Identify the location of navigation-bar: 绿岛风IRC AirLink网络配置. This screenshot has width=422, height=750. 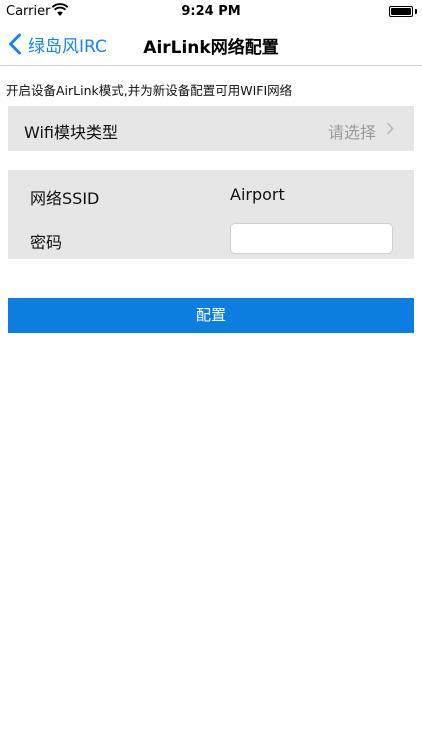
(211, 44).